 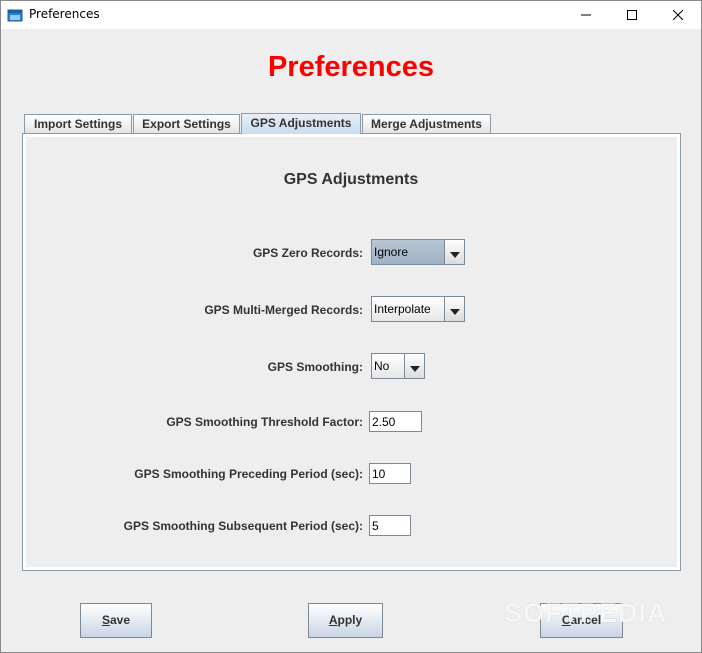 I want to click on maximize-button, so click(x=632, y=15).